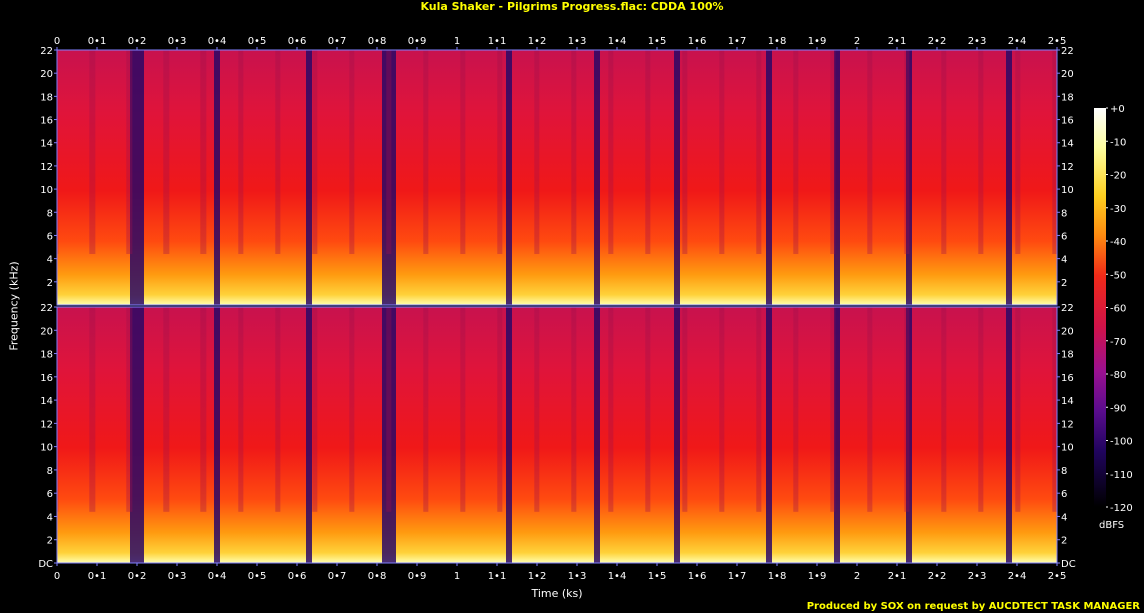 The image size is (1144, 613). I want to click on x-tick-label-top: 0•8, so click(377, 41).